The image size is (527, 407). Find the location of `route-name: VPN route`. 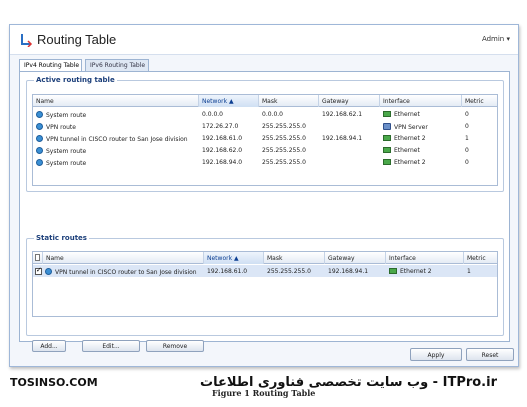

route-name: VPN route is located at coordinates (61, 127).